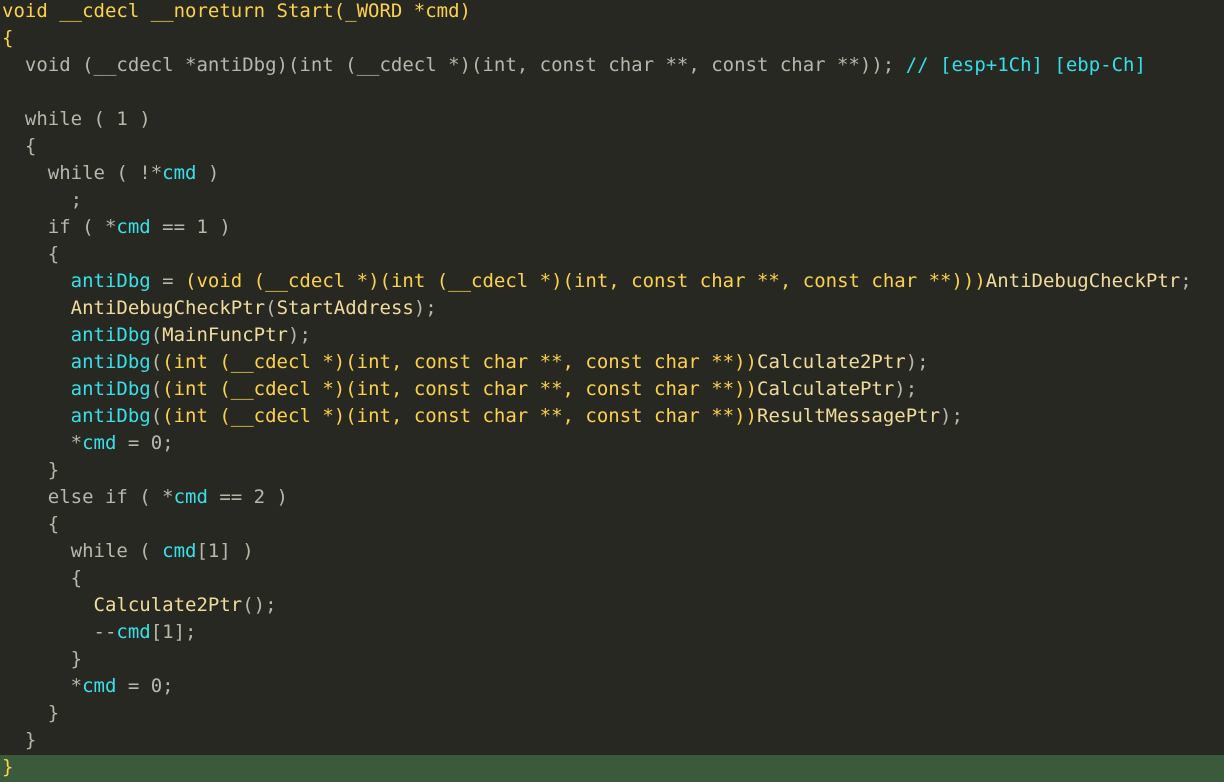  What do you see at coordinates (8, 38) in the screenshot?
I see `code-token-brace: {` at bounding box center [8, 38].